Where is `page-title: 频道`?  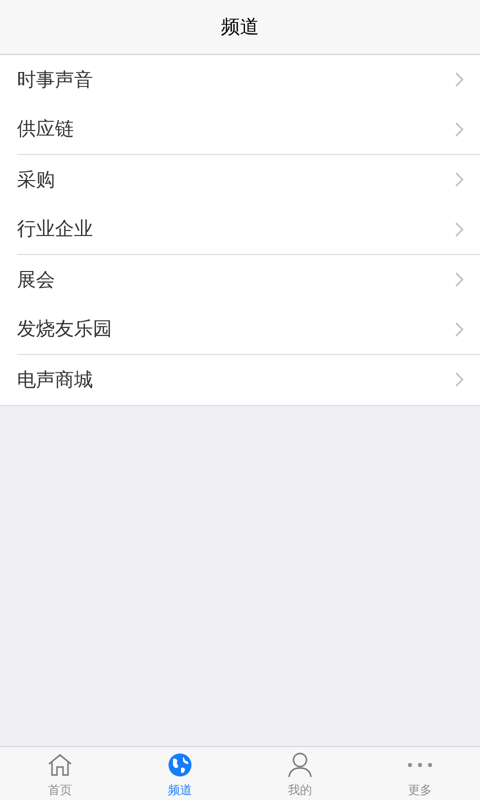
page-title: 频道 is located at coordinates (240, 27).